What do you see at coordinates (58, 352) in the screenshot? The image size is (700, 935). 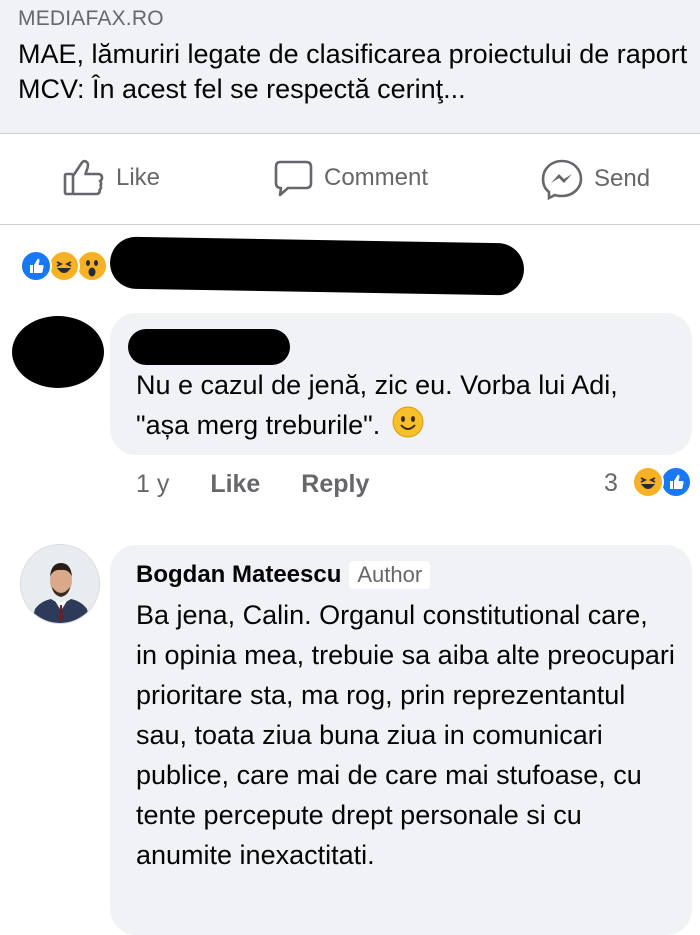 I see `avatar` at bounding box center [58, 352].